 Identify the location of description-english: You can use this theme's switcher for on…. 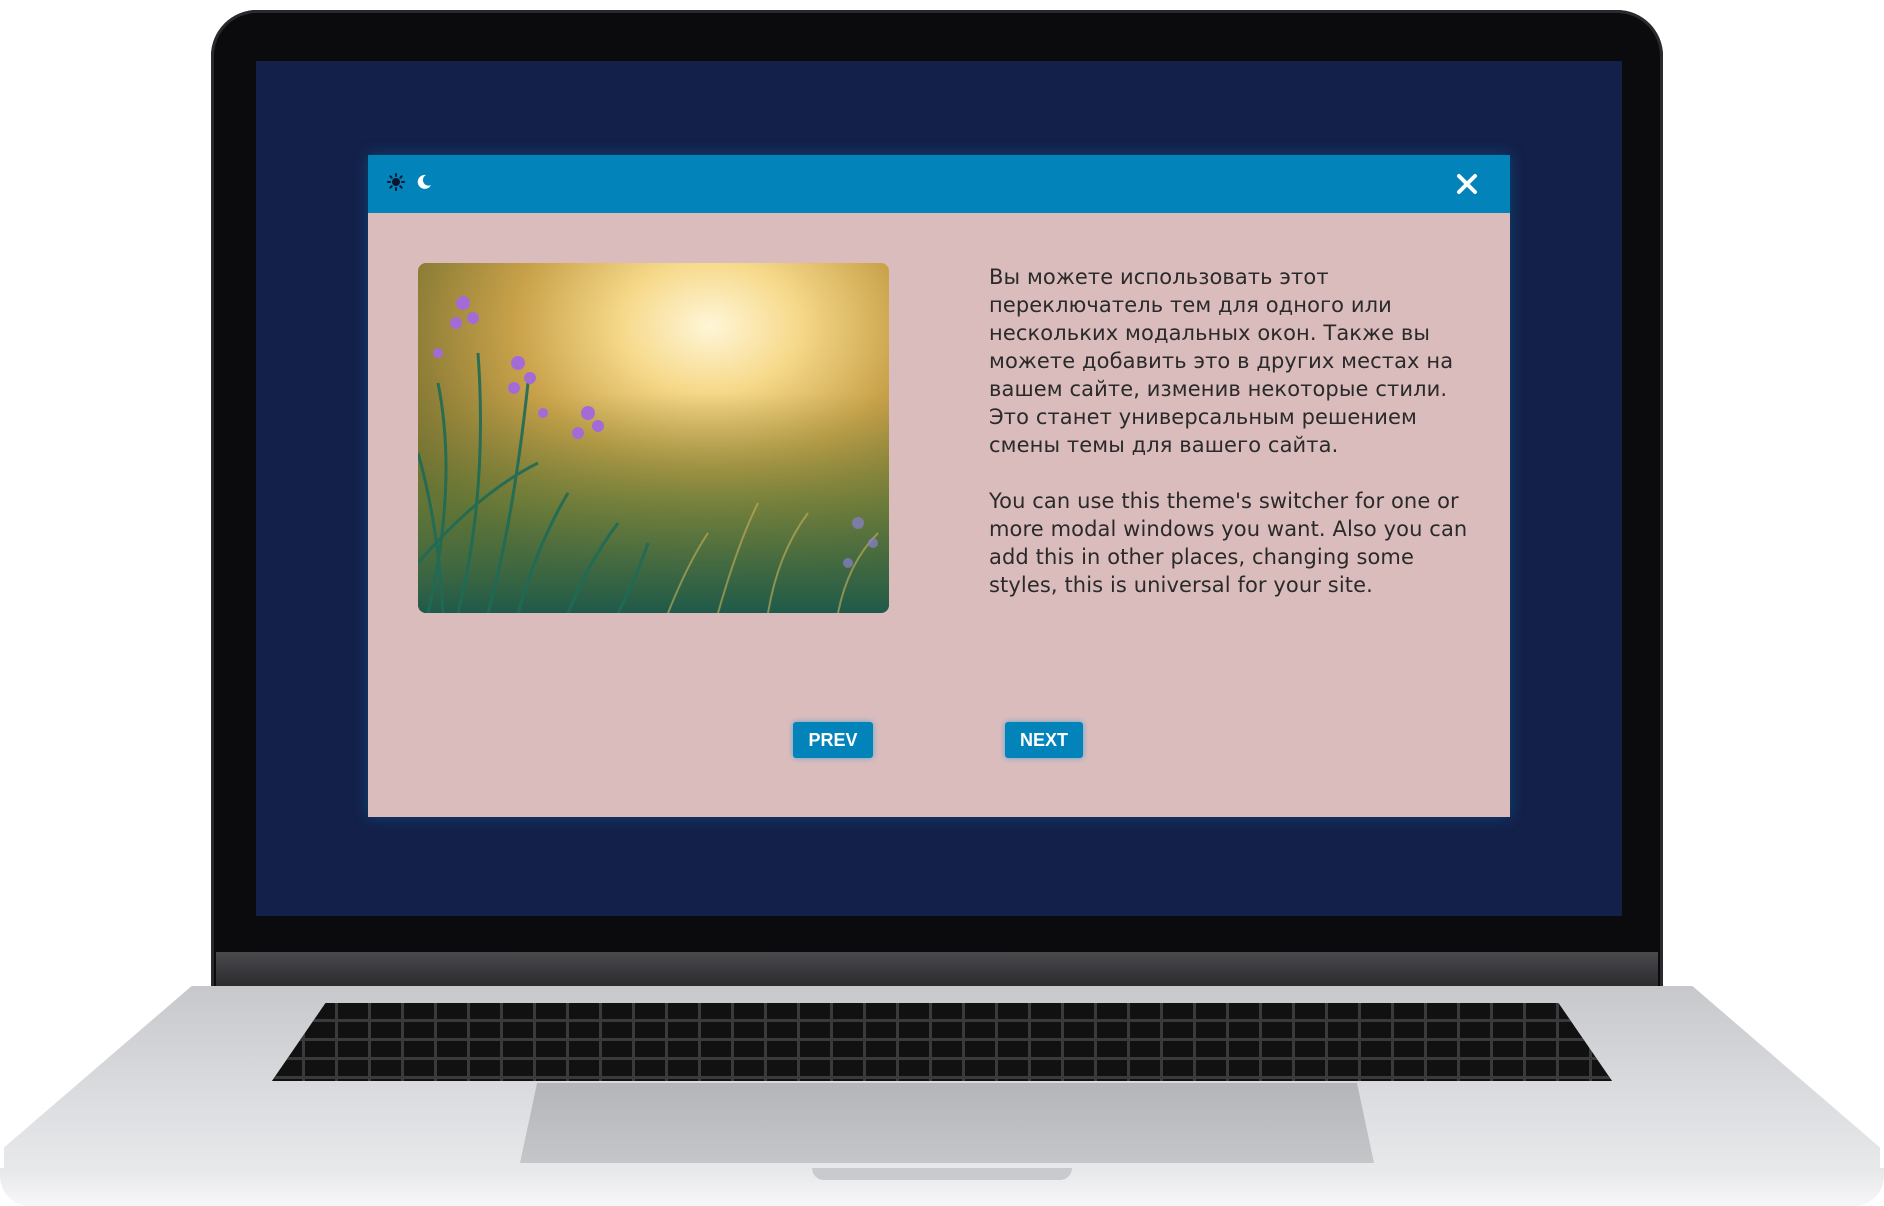
(1228, 543).